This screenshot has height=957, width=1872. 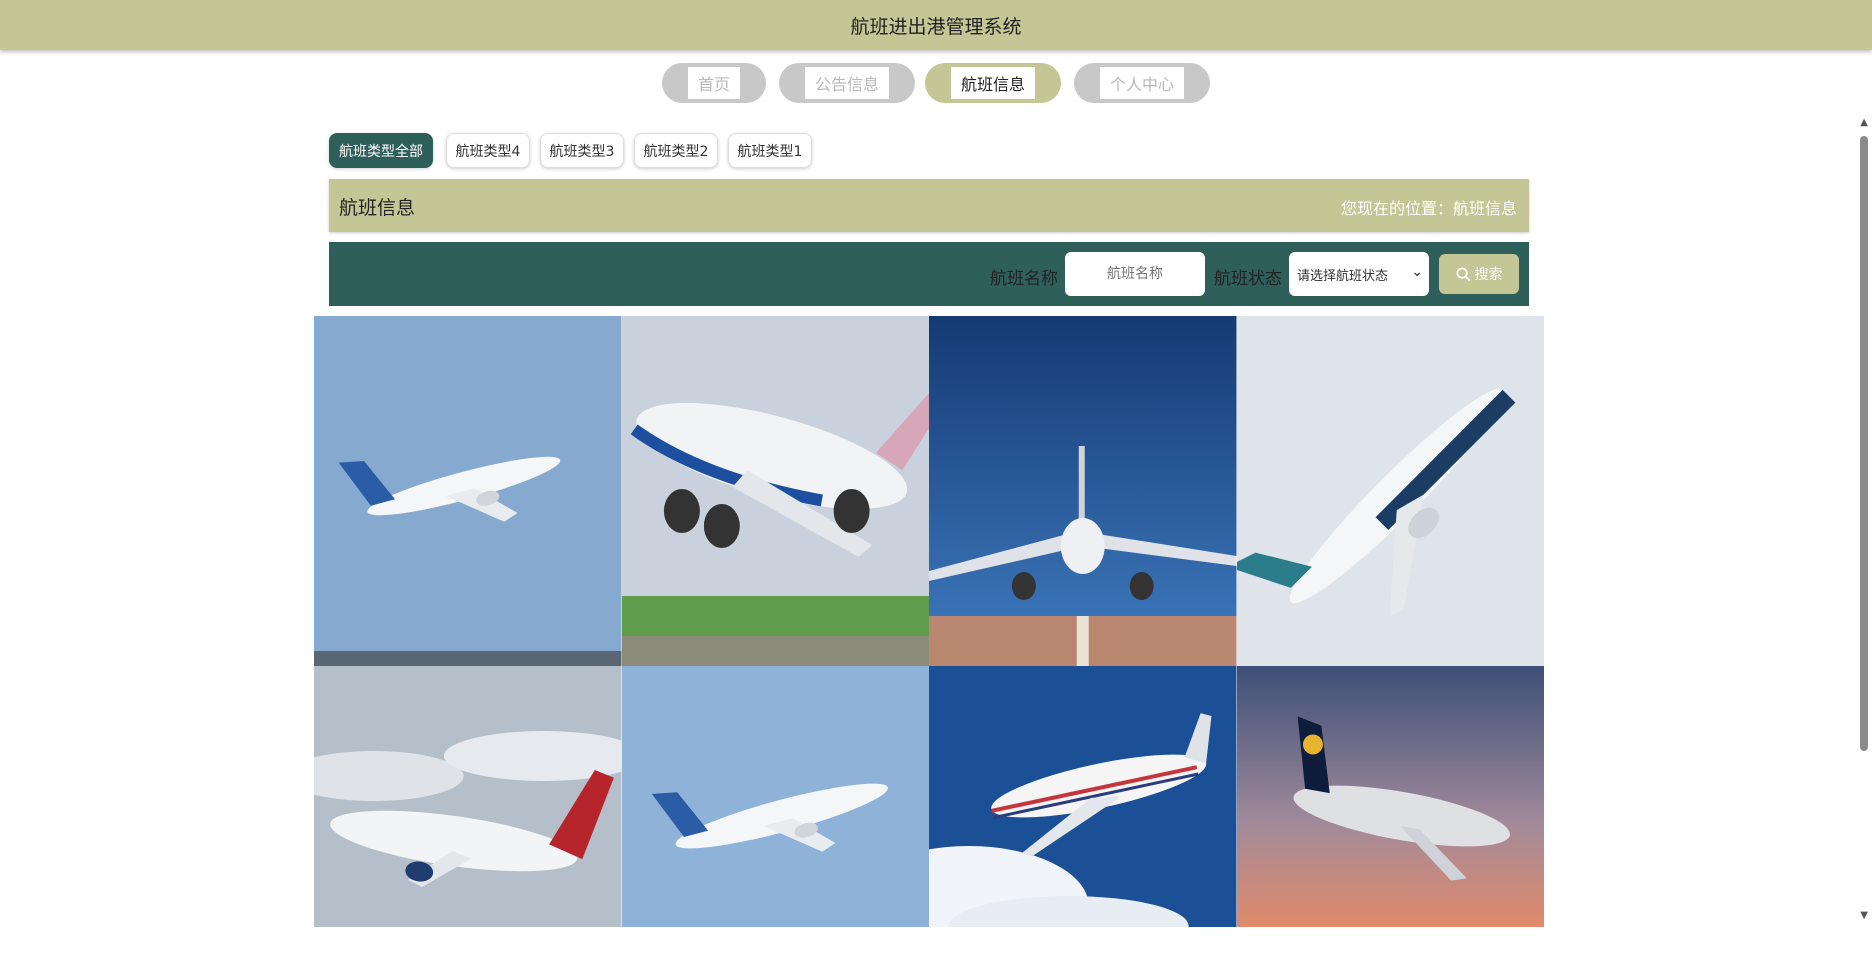 I want to click on page-header: 航班进出港管理系统, so click(x=936, y=25).